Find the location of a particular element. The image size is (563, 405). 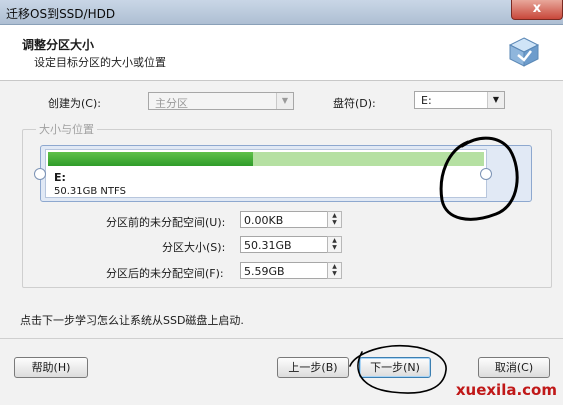

page-title: 调整分区大小 is located at coordinates (58, 45).